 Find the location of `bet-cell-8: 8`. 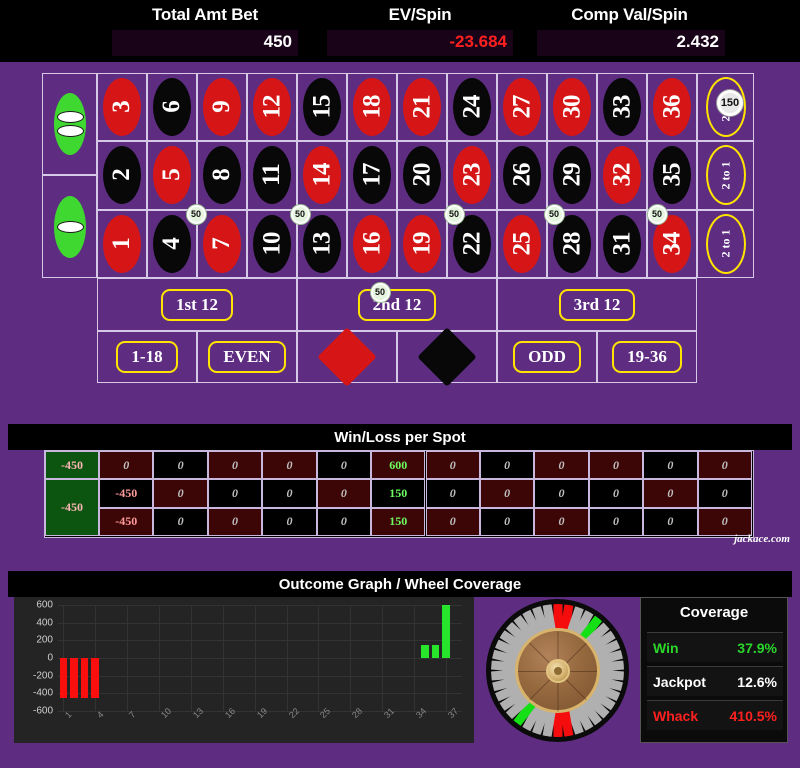

bet-cell-8: 8 is located at coordinates (222, 175).